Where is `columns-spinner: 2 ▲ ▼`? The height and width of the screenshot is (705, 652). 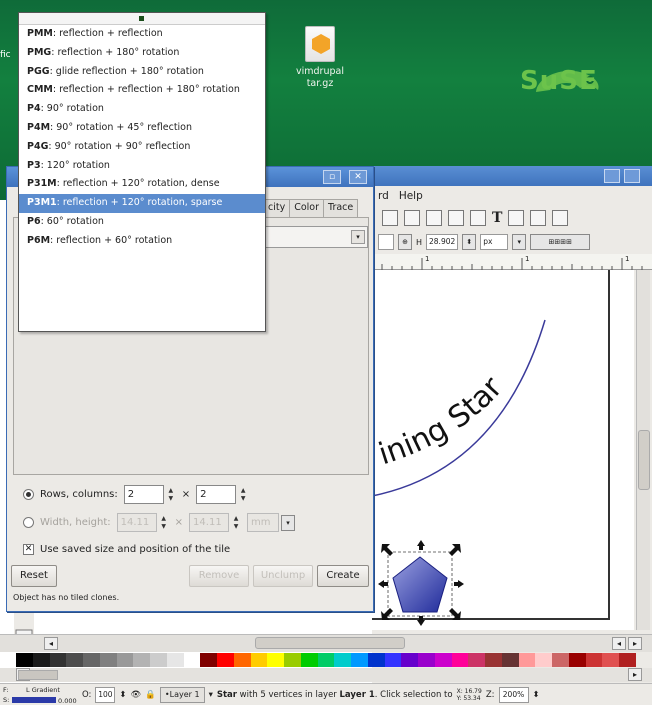
columns-spinner: 2 ▲ ▼ is located at coordinates (222, 494).